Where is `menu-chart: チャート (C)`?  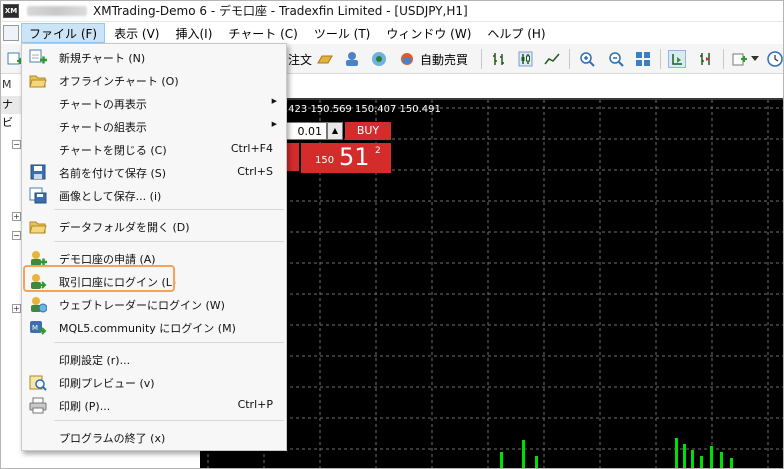
menu-chart: チャート (C) is located at coordinates (262, 33).